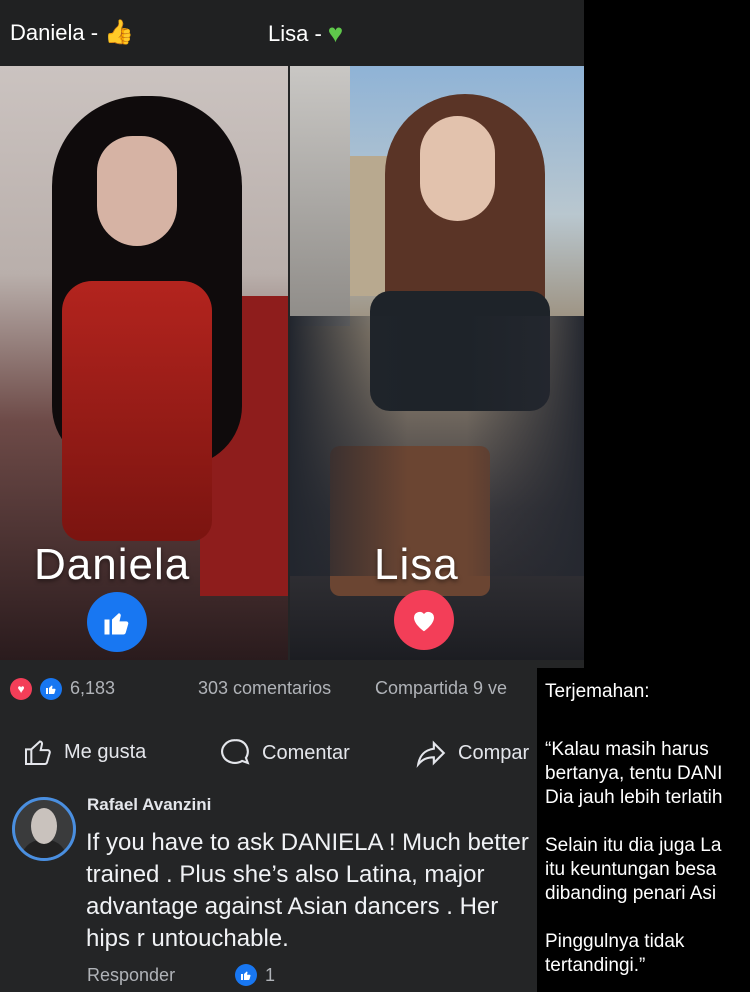  I want to click on like-reaction-icon, so click(117, 622).